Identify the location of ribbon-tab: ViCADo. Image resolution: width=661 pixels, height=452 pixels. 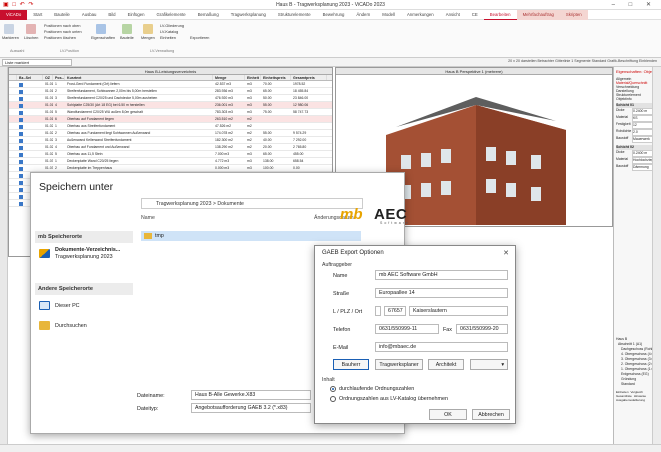
(14, 14).